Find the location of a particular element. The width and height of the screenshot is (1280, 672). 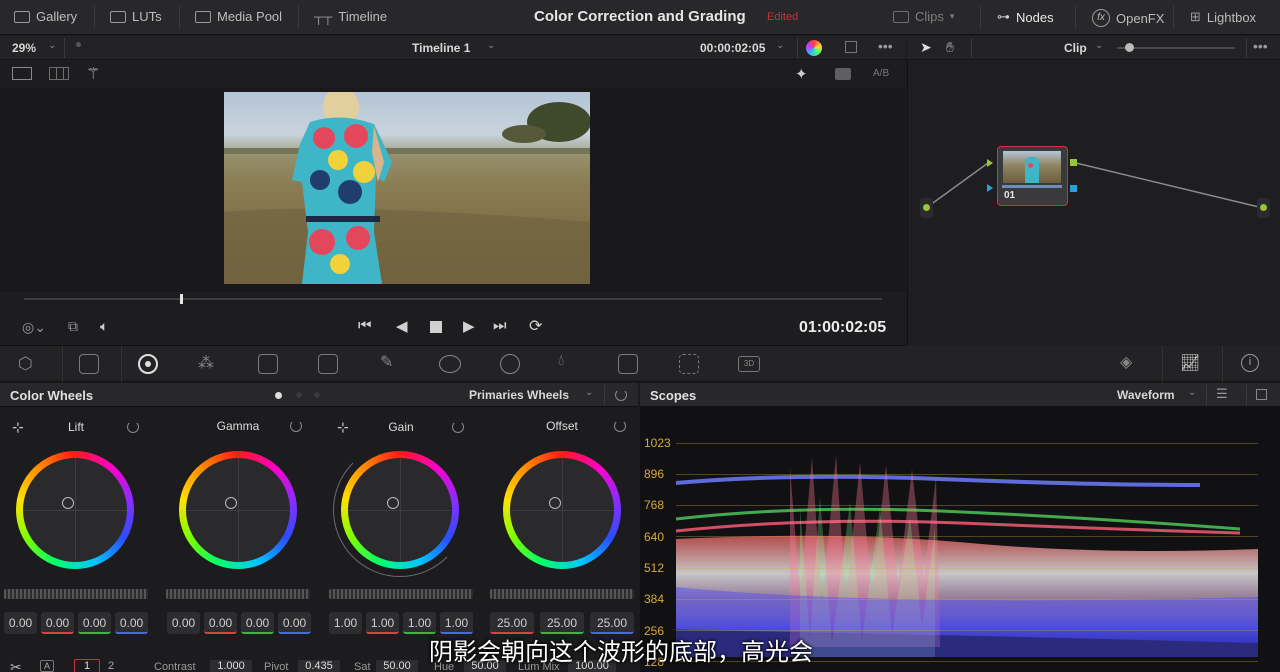

motion-effects-icon is located at coordinates (268, 364).